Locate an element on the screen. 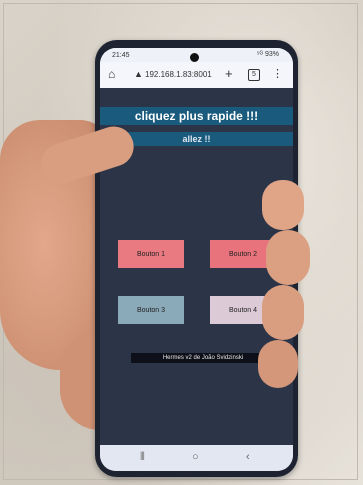  home-button-icon: ○ is located at coordinates (195, 457).